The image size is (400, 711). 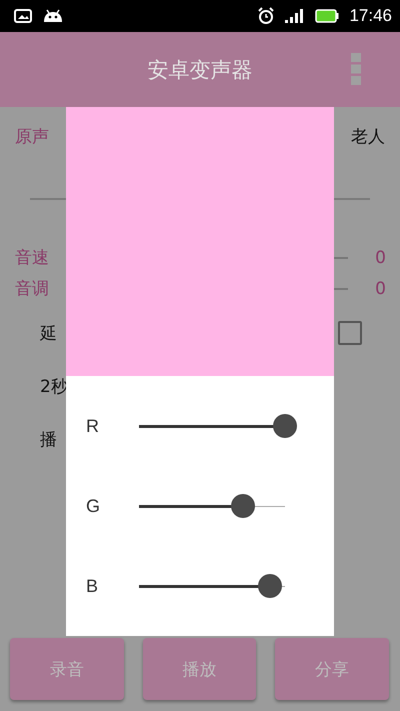 What do you see at coordinates (32, 258) in the screenshot?
I see `adjust-label: 音速` at bounding box center [32, 258].